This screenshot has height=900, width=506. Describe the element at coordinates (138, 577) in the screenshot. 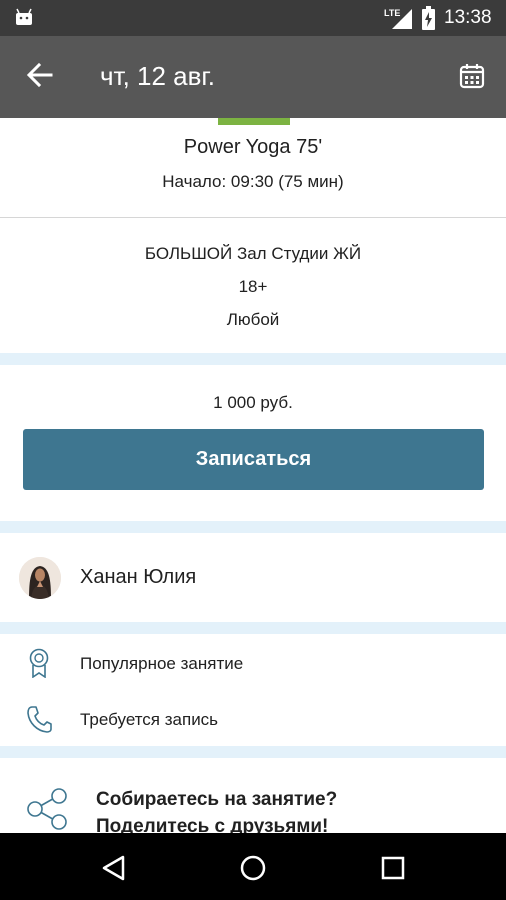

I see `trainer-name: Ханан Юлия` at that location.